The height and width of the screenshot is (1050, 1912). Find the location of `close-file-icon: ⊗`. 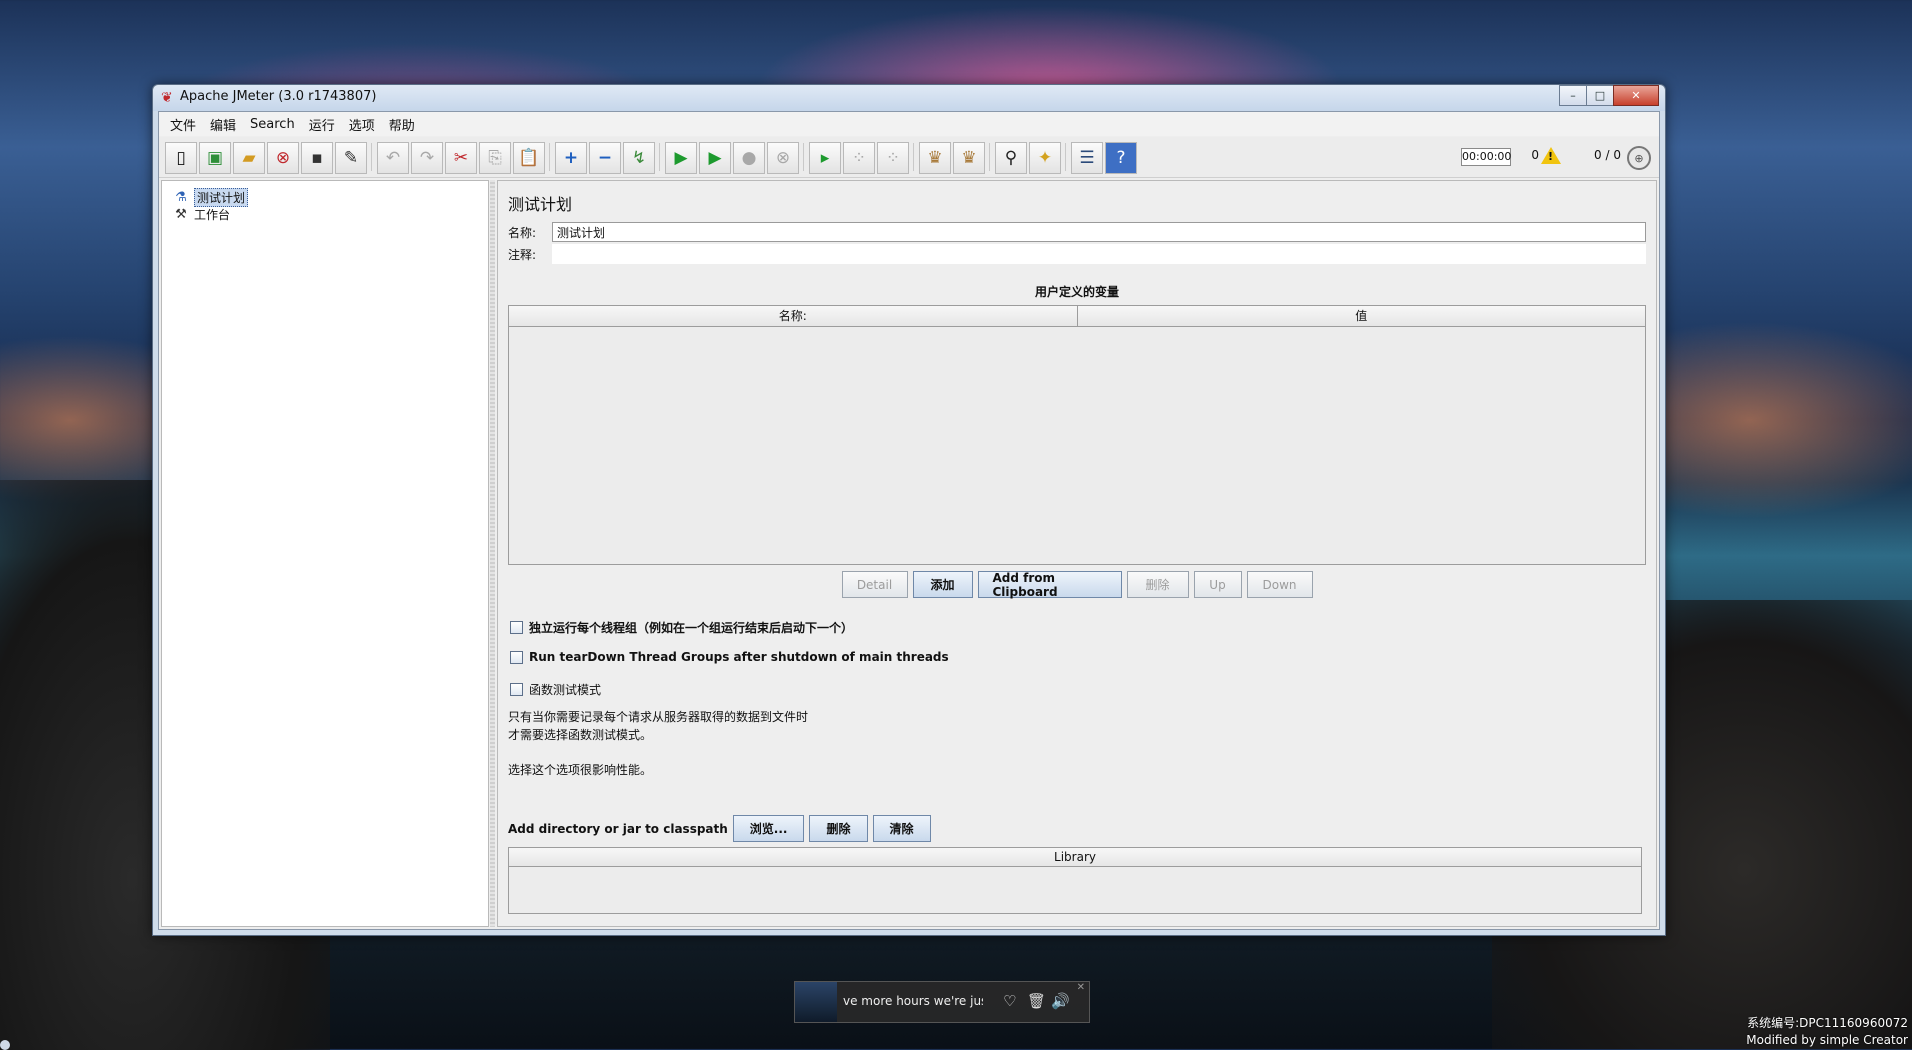

close-file-icon: ⊗ is located at coordinates (283, 158).